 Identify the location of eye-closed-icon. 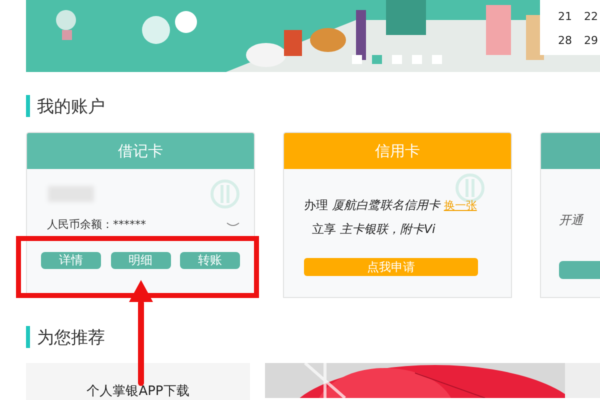
(233, 225).